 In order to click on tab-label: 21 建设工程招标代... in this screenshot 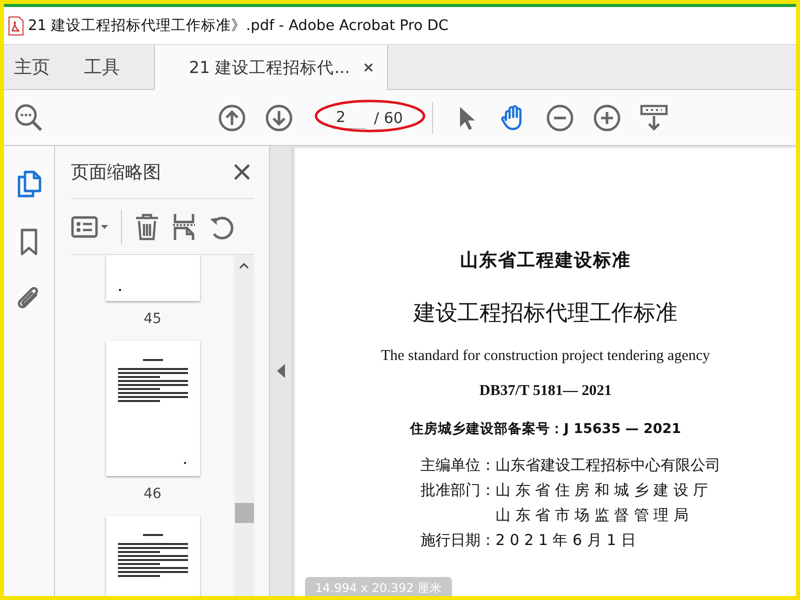, I will do `click(269, 67)`.